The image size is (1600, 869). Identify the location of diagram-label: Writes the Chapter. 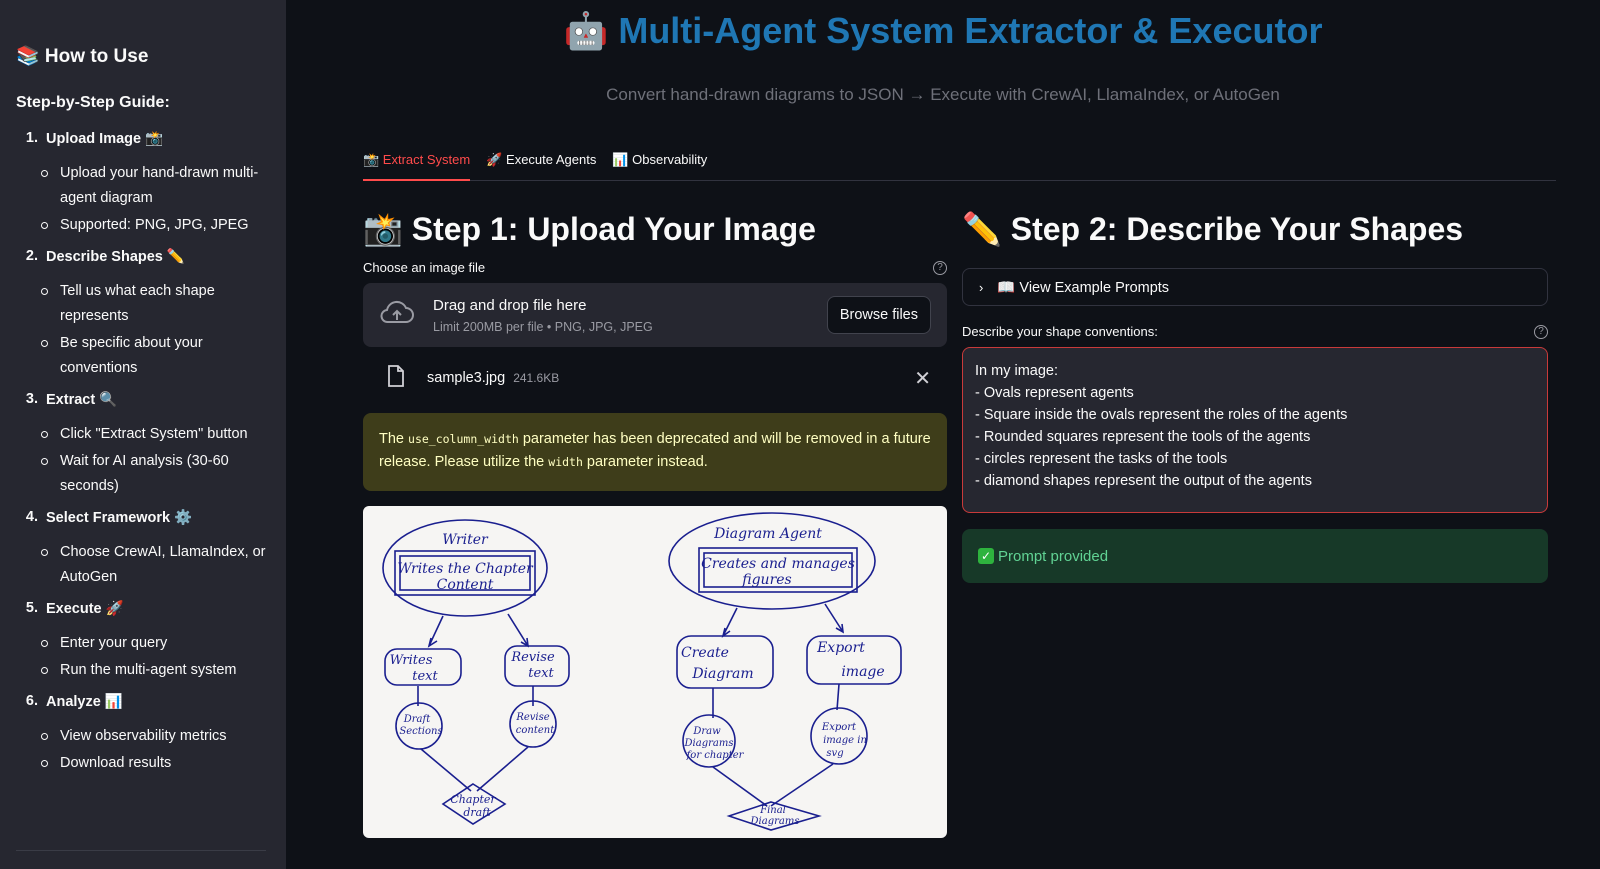
(465, 569).